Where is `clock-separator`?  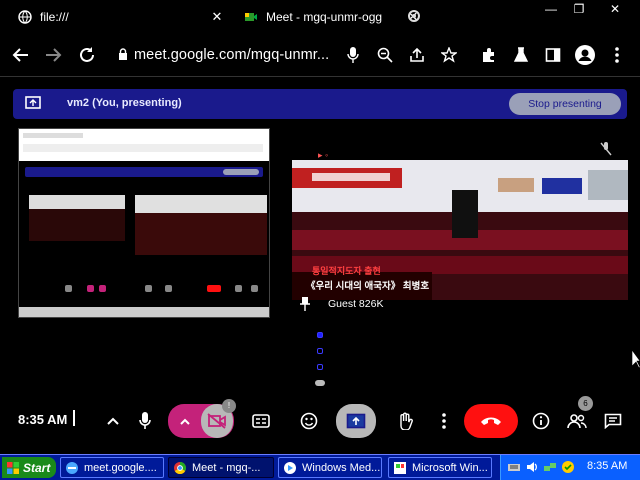
clock-separator is located at coordinates (74, 418).